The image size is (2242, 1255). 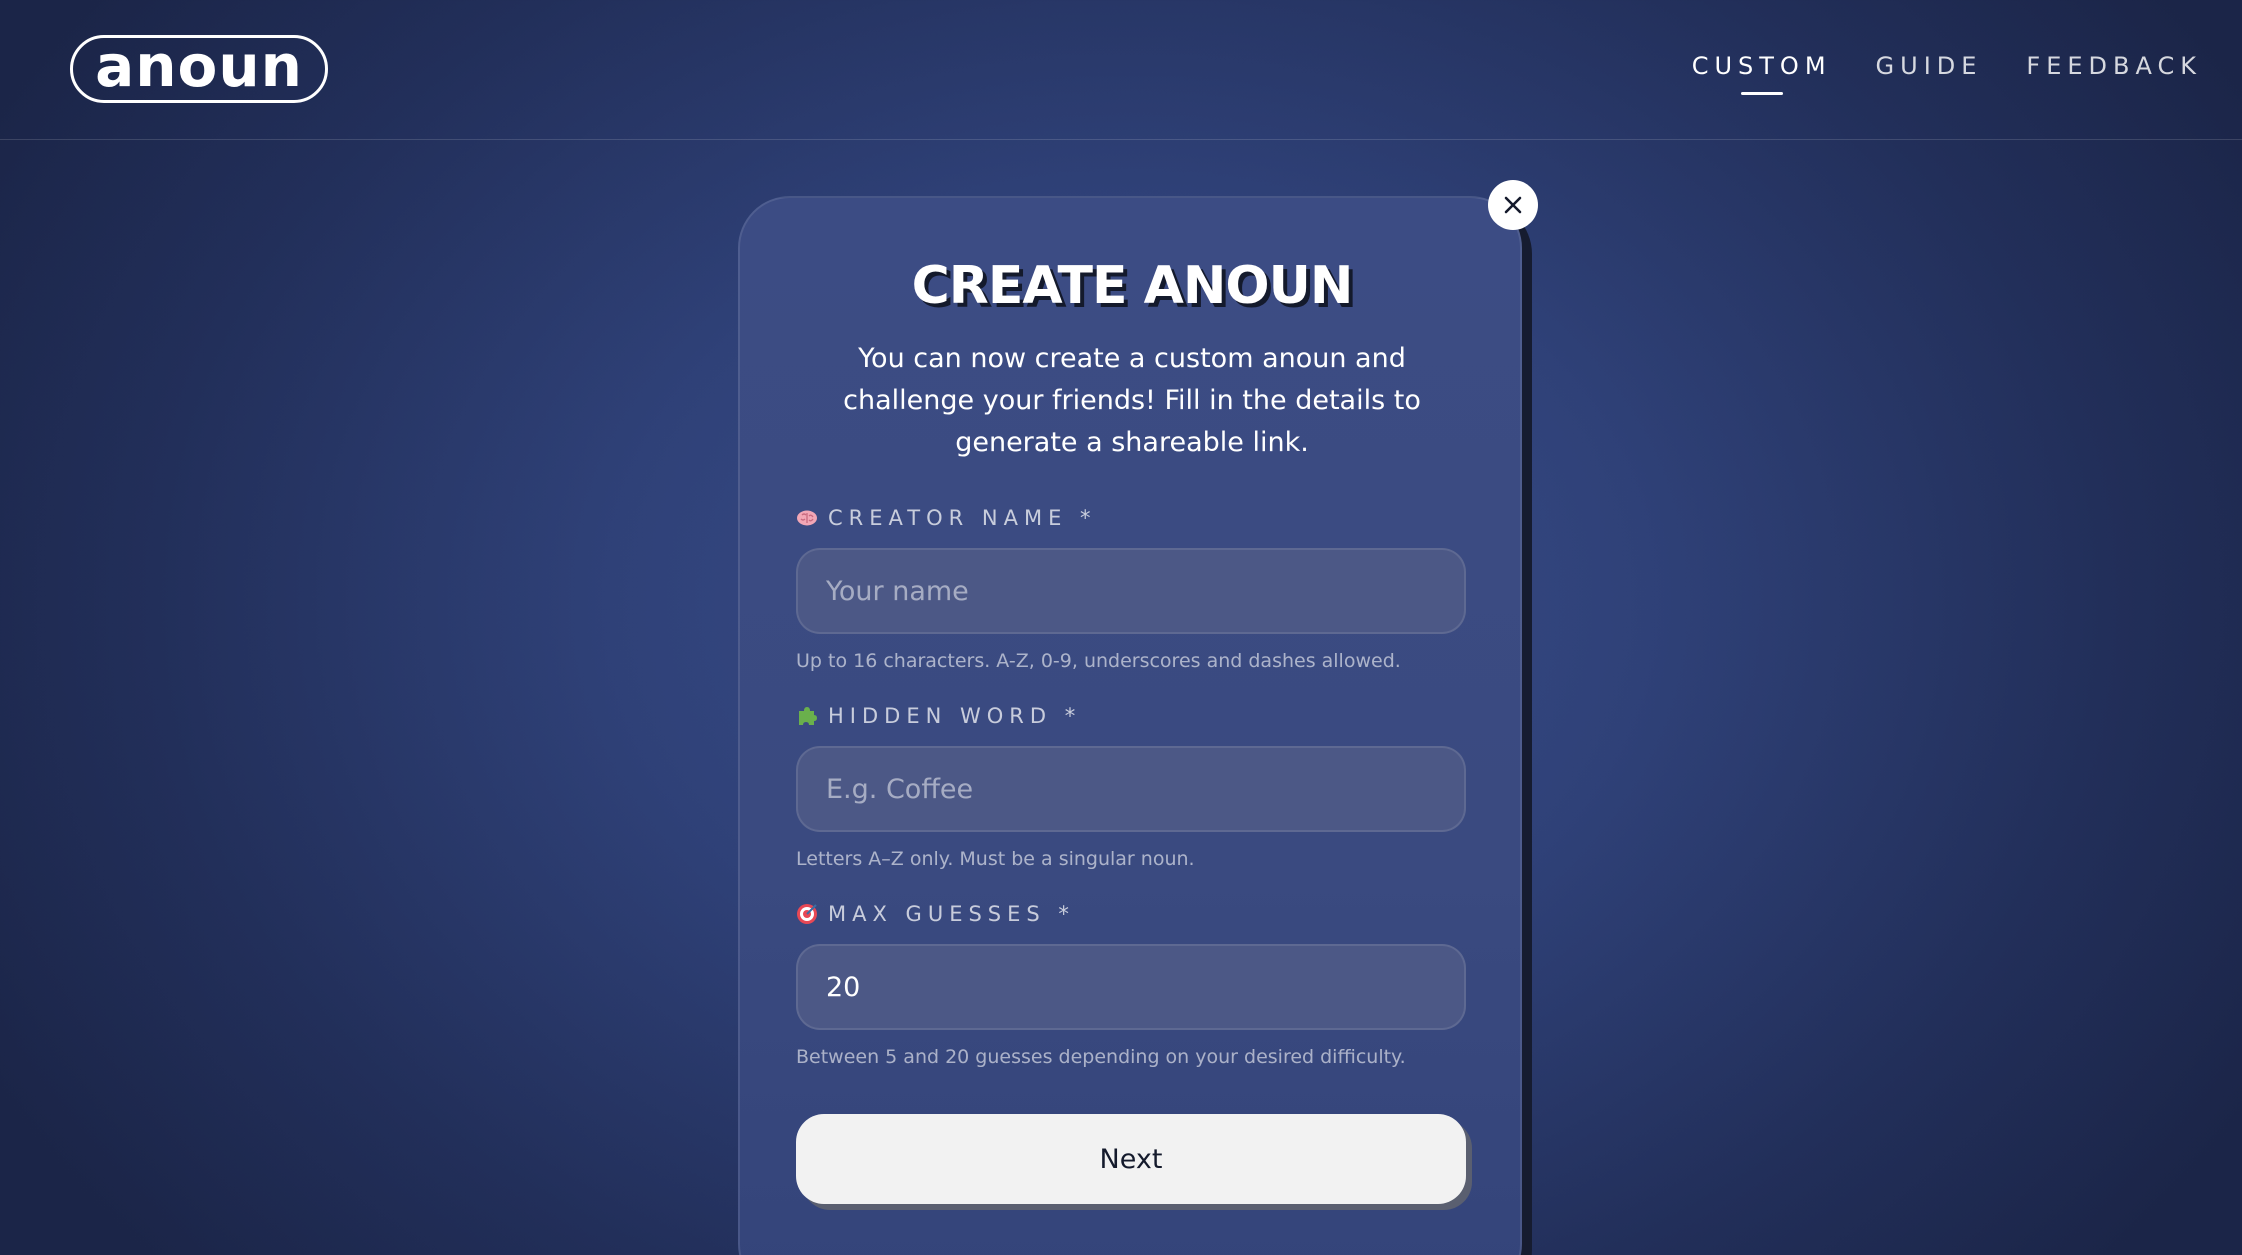 I want to click on nav-feedback-label: FEEDBACK, so click(x=2114, y=66).